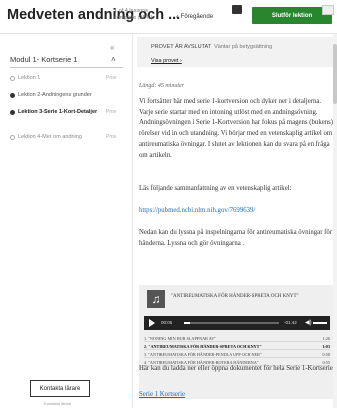 Image resolution: width=337 pixels, height=408 pixels. I want to click on previous-label: Föregående, so click(197, 17).